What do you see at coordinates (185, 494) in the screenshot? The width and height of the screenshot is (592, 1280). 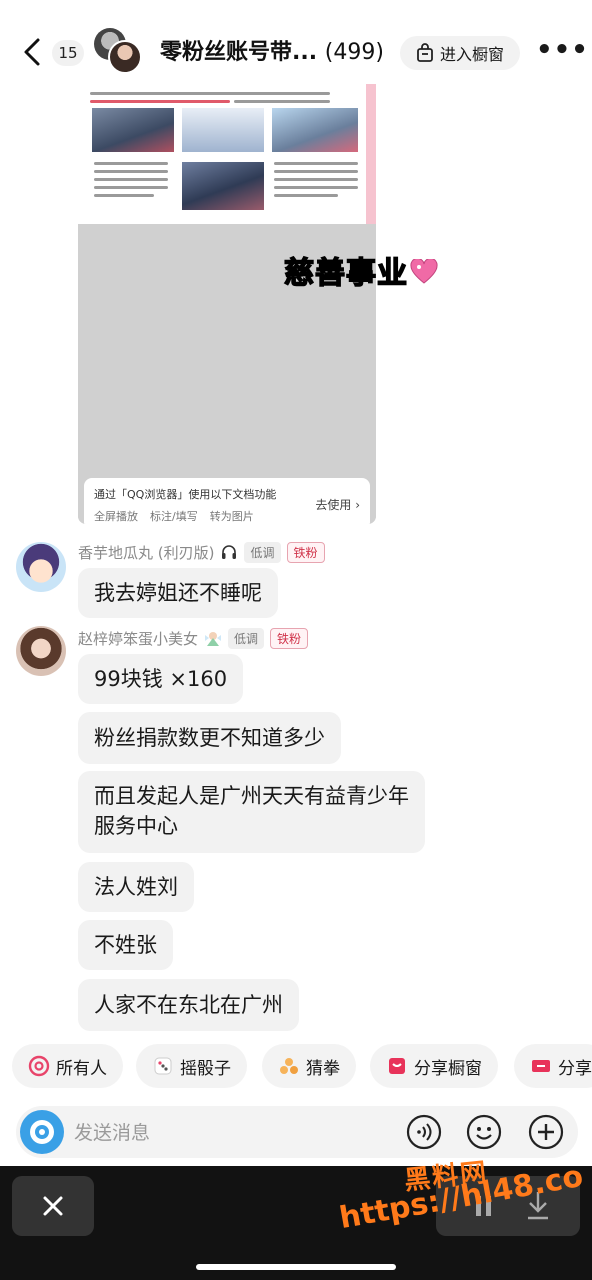 I see `qq-prompt-title: 通过「QQ浏览器」使用以下文档功能` at bounding box center [185, 494].